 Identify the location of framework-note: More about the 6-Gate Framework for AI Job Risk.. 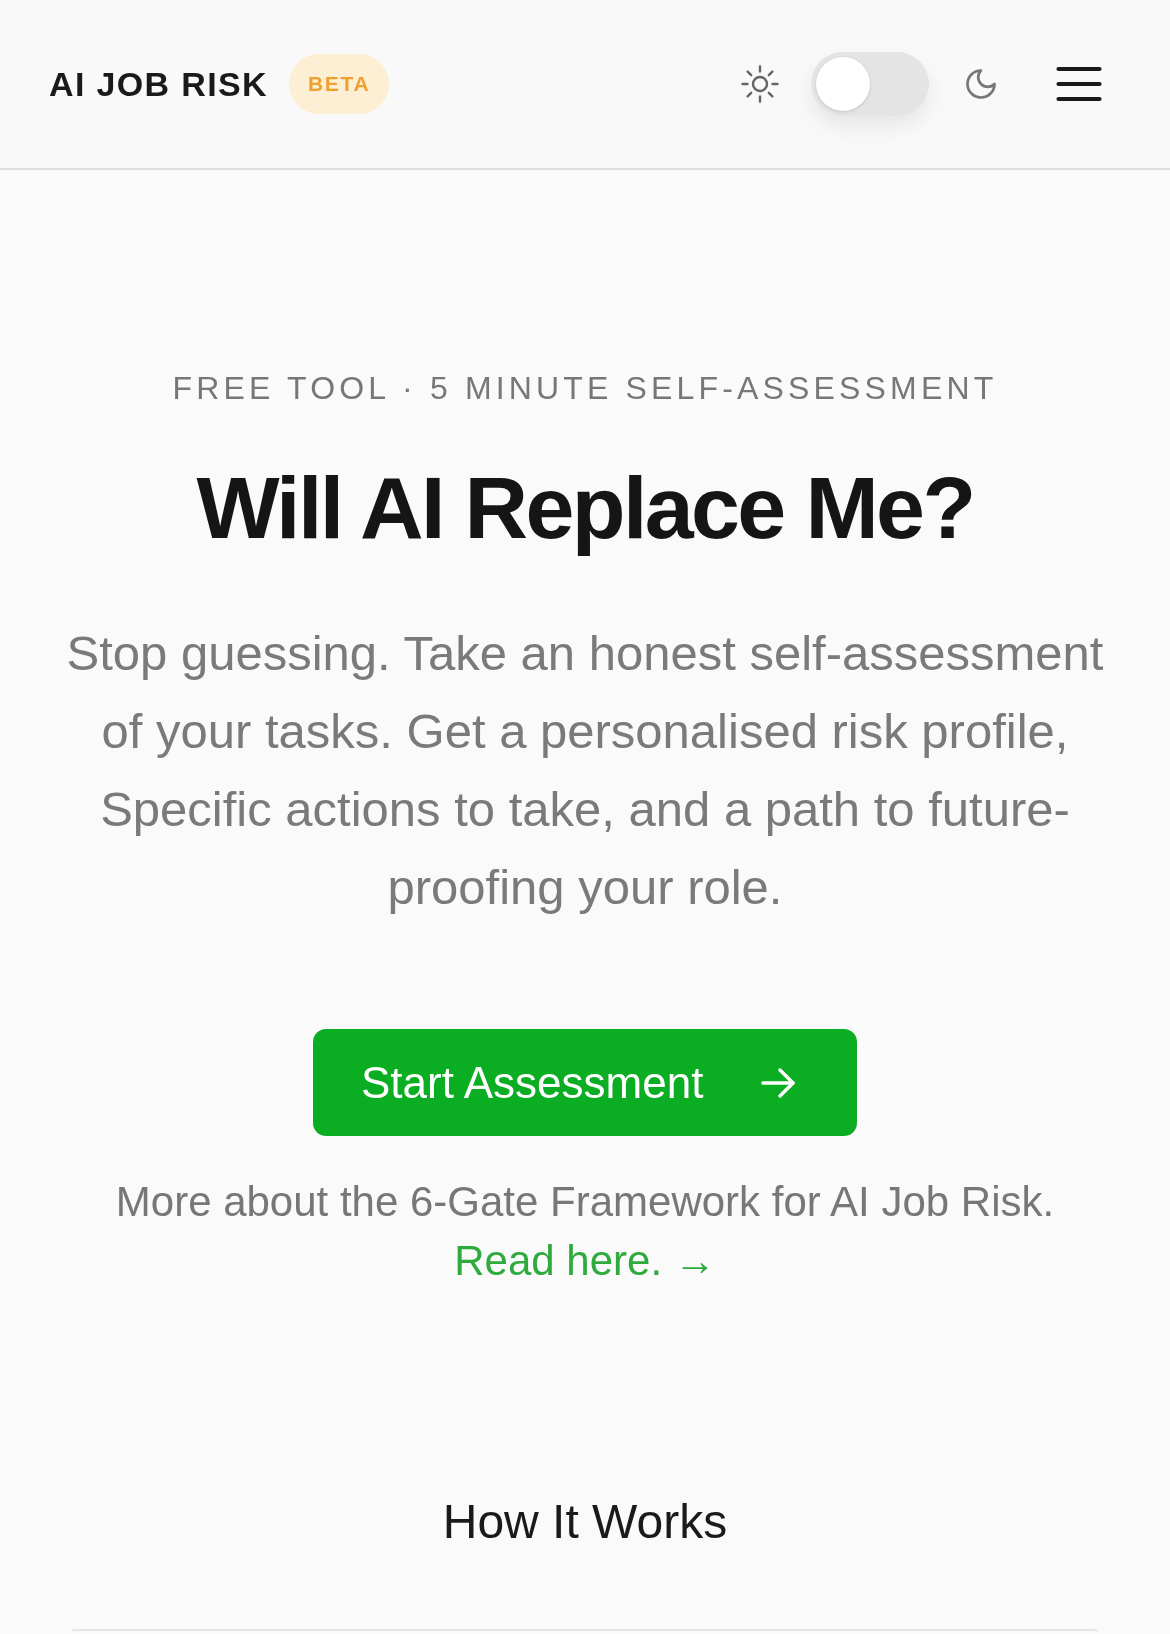
(585, 1202).